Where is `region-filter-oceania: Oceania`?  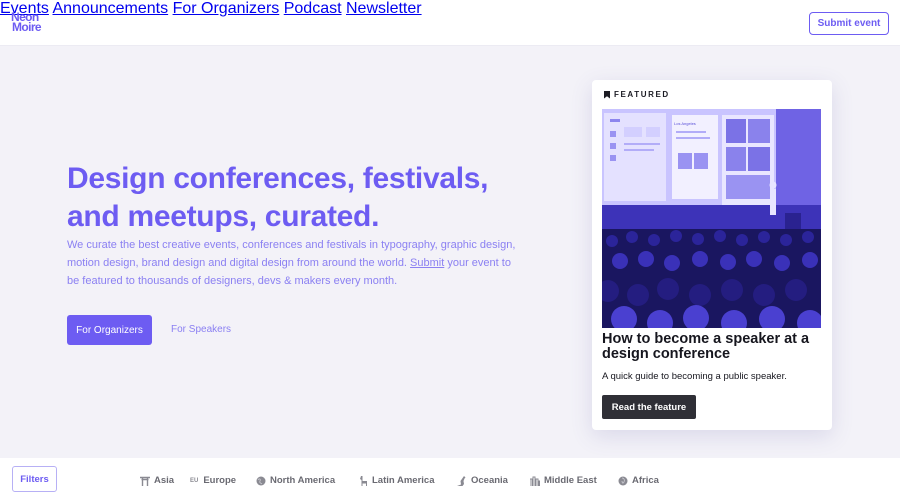 region-filter-oceania: Oceania is located at coordinates (482, 480).